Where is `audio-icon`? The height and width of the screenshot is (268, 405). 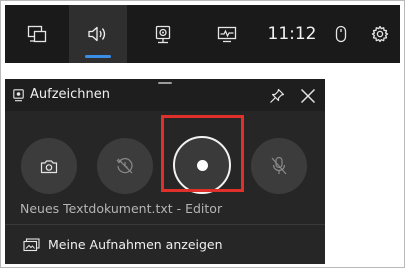
audio-icon is located at coordinates (97, 34).